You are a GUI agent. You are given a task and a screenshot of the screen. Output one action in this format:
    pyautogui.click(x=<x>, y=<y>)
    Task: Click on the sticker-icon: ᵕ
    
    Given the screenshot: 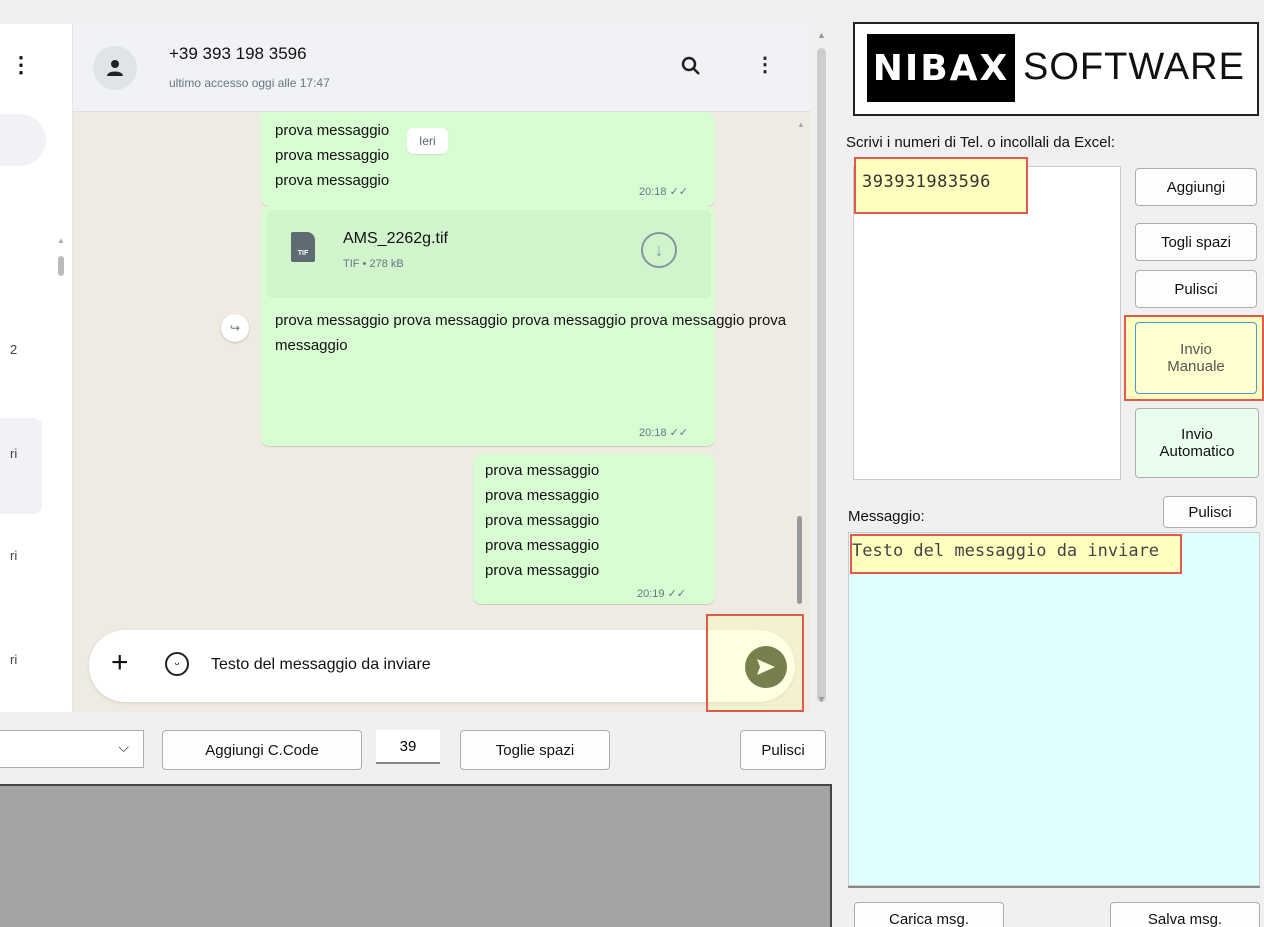 What is the action you would take?
    pyautogui.click(x=177, y=664)
    